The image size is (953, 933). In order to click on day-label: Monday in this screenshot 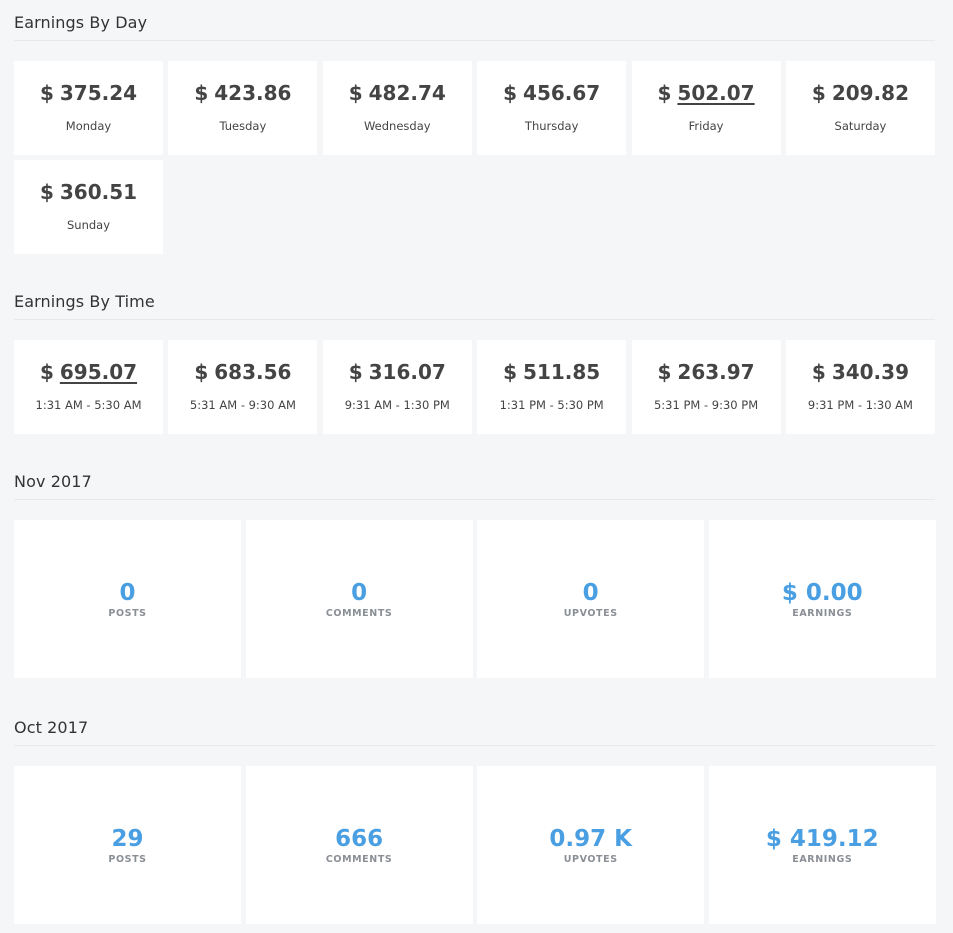, I will do `click(88, 126)`.